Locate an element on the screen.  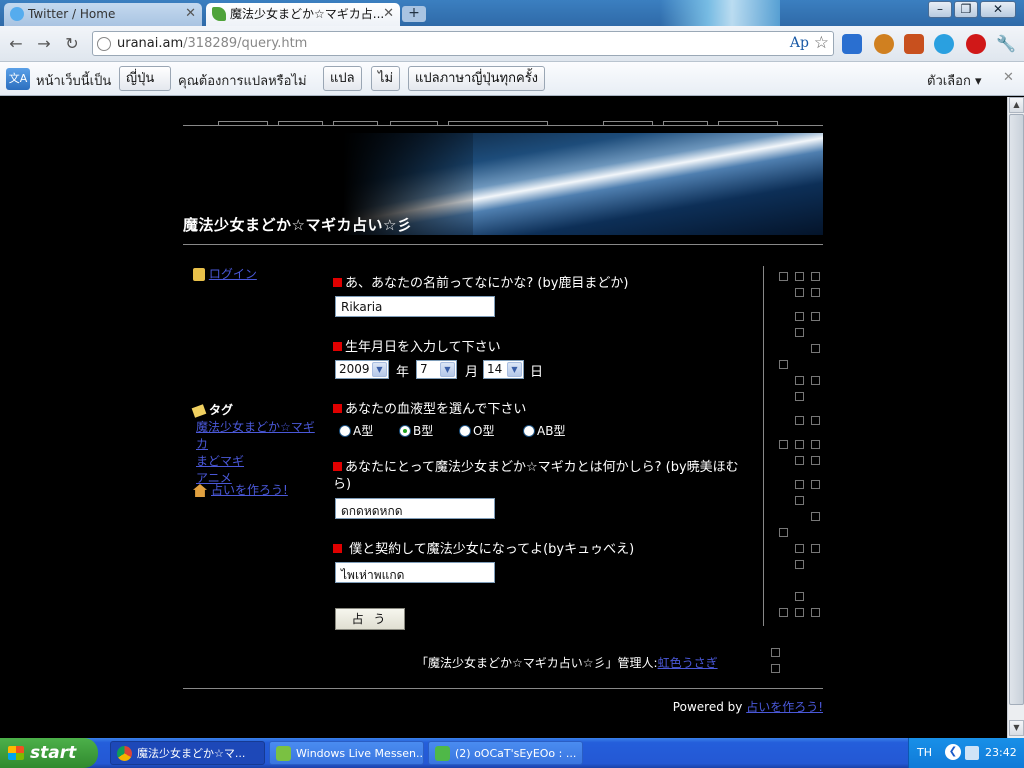
maximize-button: ❐ is located at coordinates (966, 9).